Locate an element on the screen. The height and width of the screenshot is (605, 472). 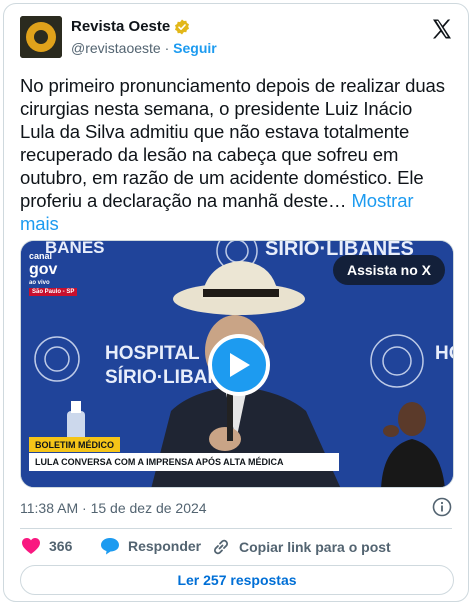
broadcaster-location: São Paulo - SP is located at coordinates (53, 292).